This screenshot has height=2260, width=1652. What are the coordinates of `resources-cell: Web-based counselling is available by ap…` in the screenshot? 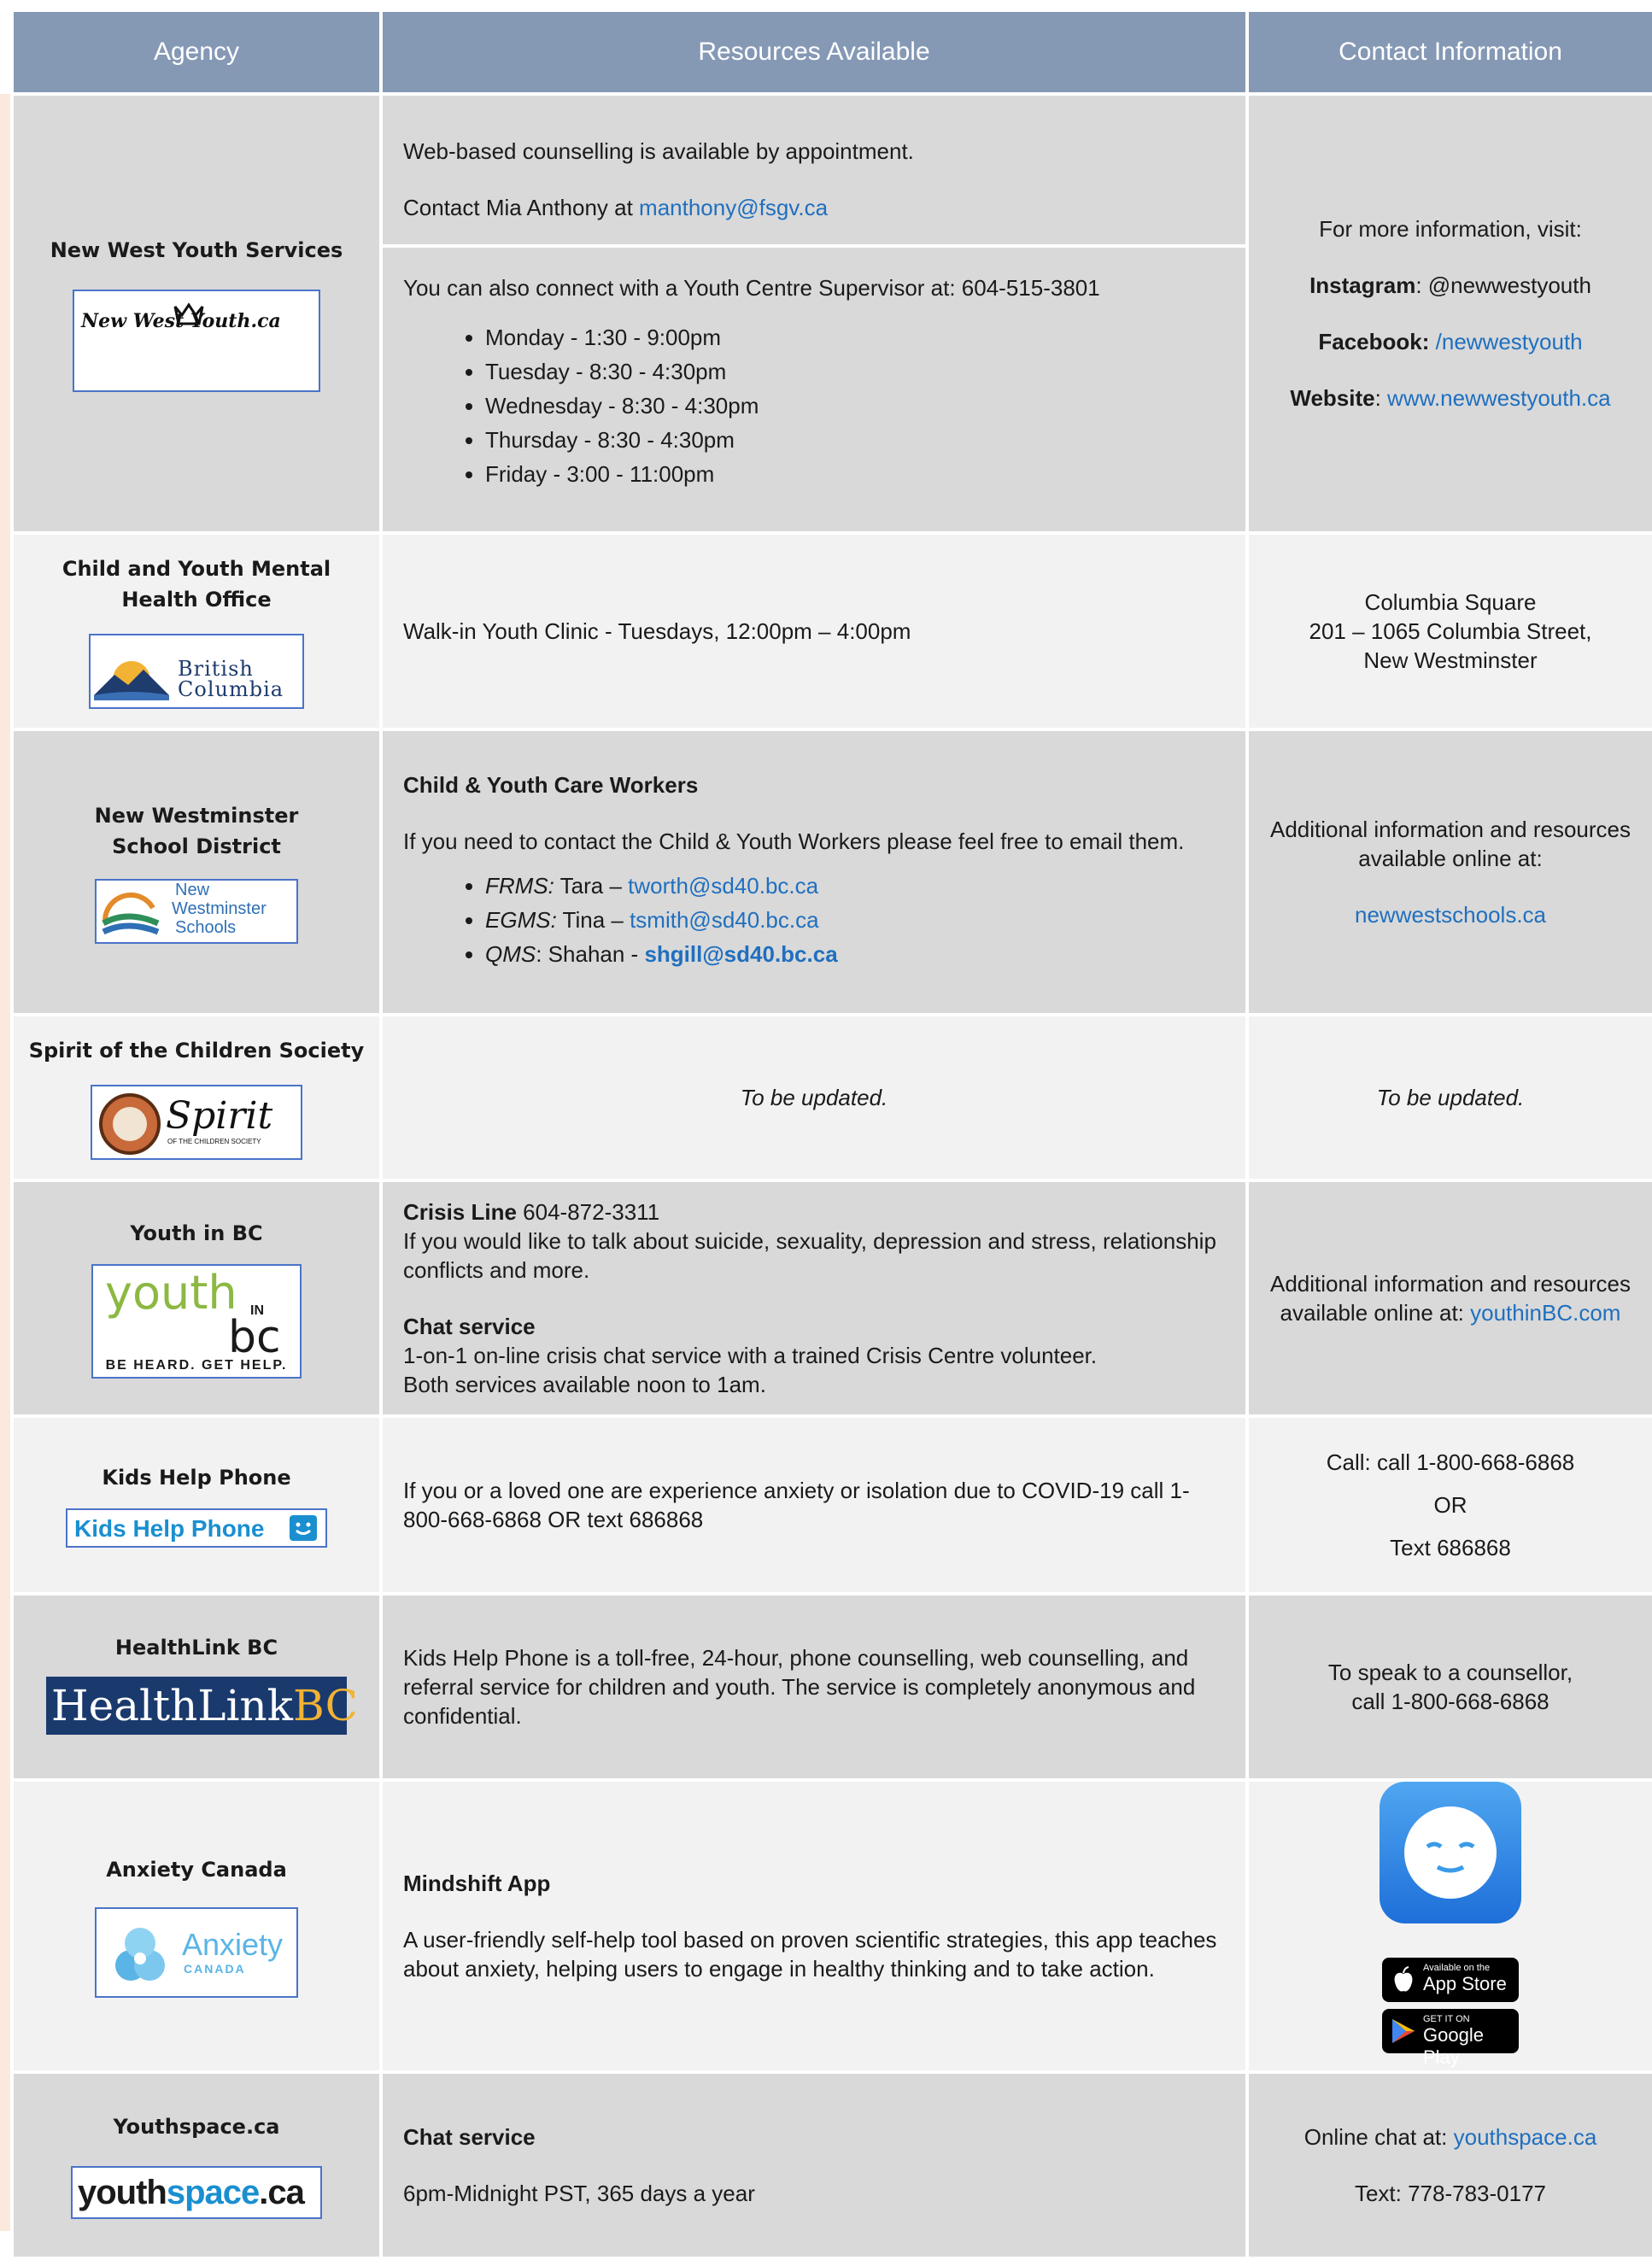 It's located at (814, 313).